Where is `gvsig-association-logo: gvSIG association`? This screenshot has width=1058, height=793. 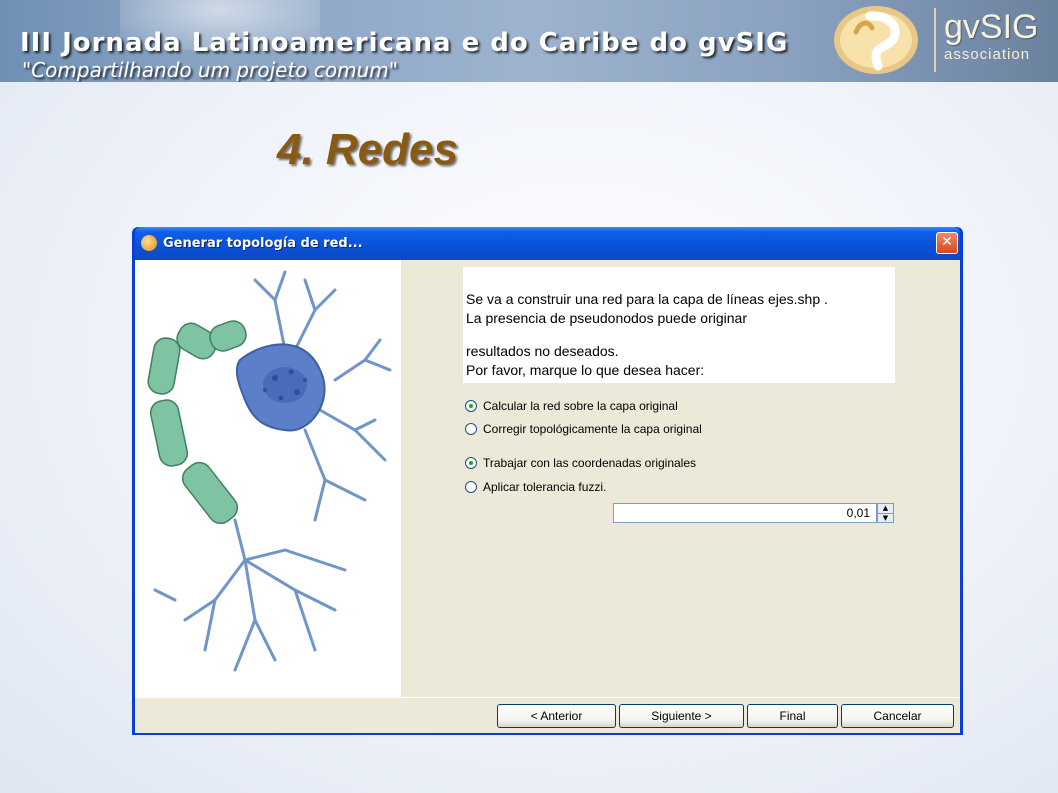 gvsig-association-logo: gvSIG association is located at coordinates (991, 36).